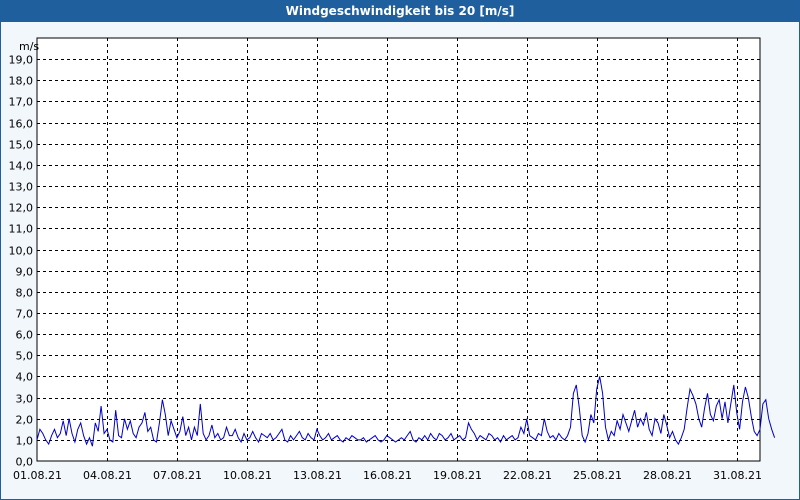 The height and width of the screenshot is (500, 800). I want to click on y-tick-label: 2,0, so click(25, 420).